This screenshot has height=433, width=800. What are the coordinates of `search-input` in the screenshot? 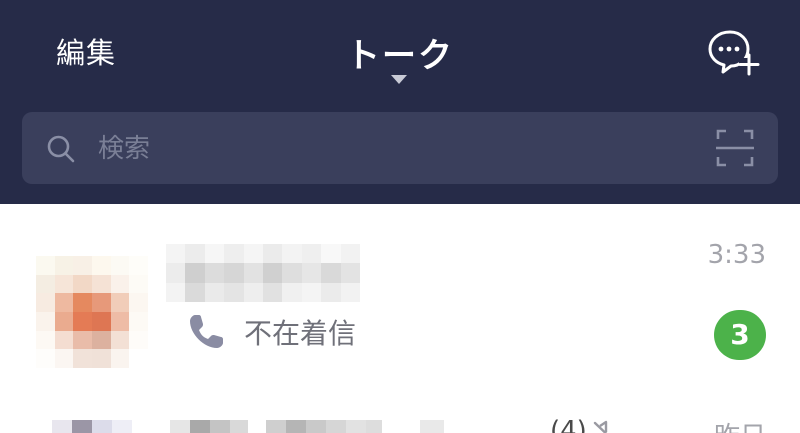 It's located at (378, 149).